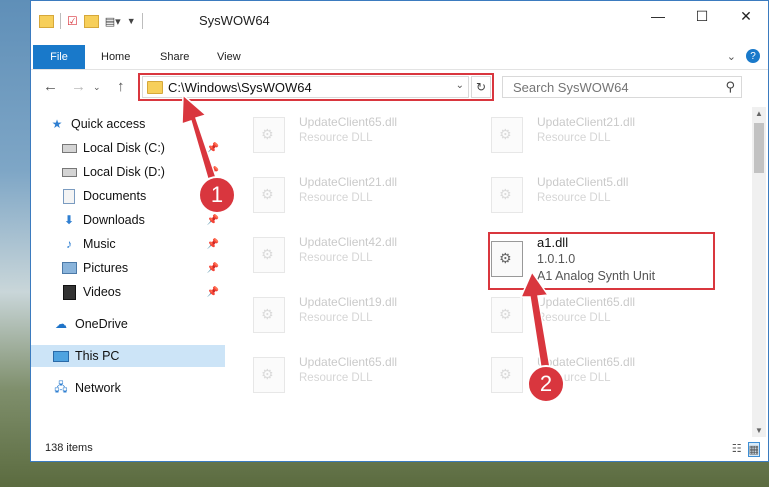 The image size is (769, 487). I want to click on search-box: ⚲, so click(622, 87).